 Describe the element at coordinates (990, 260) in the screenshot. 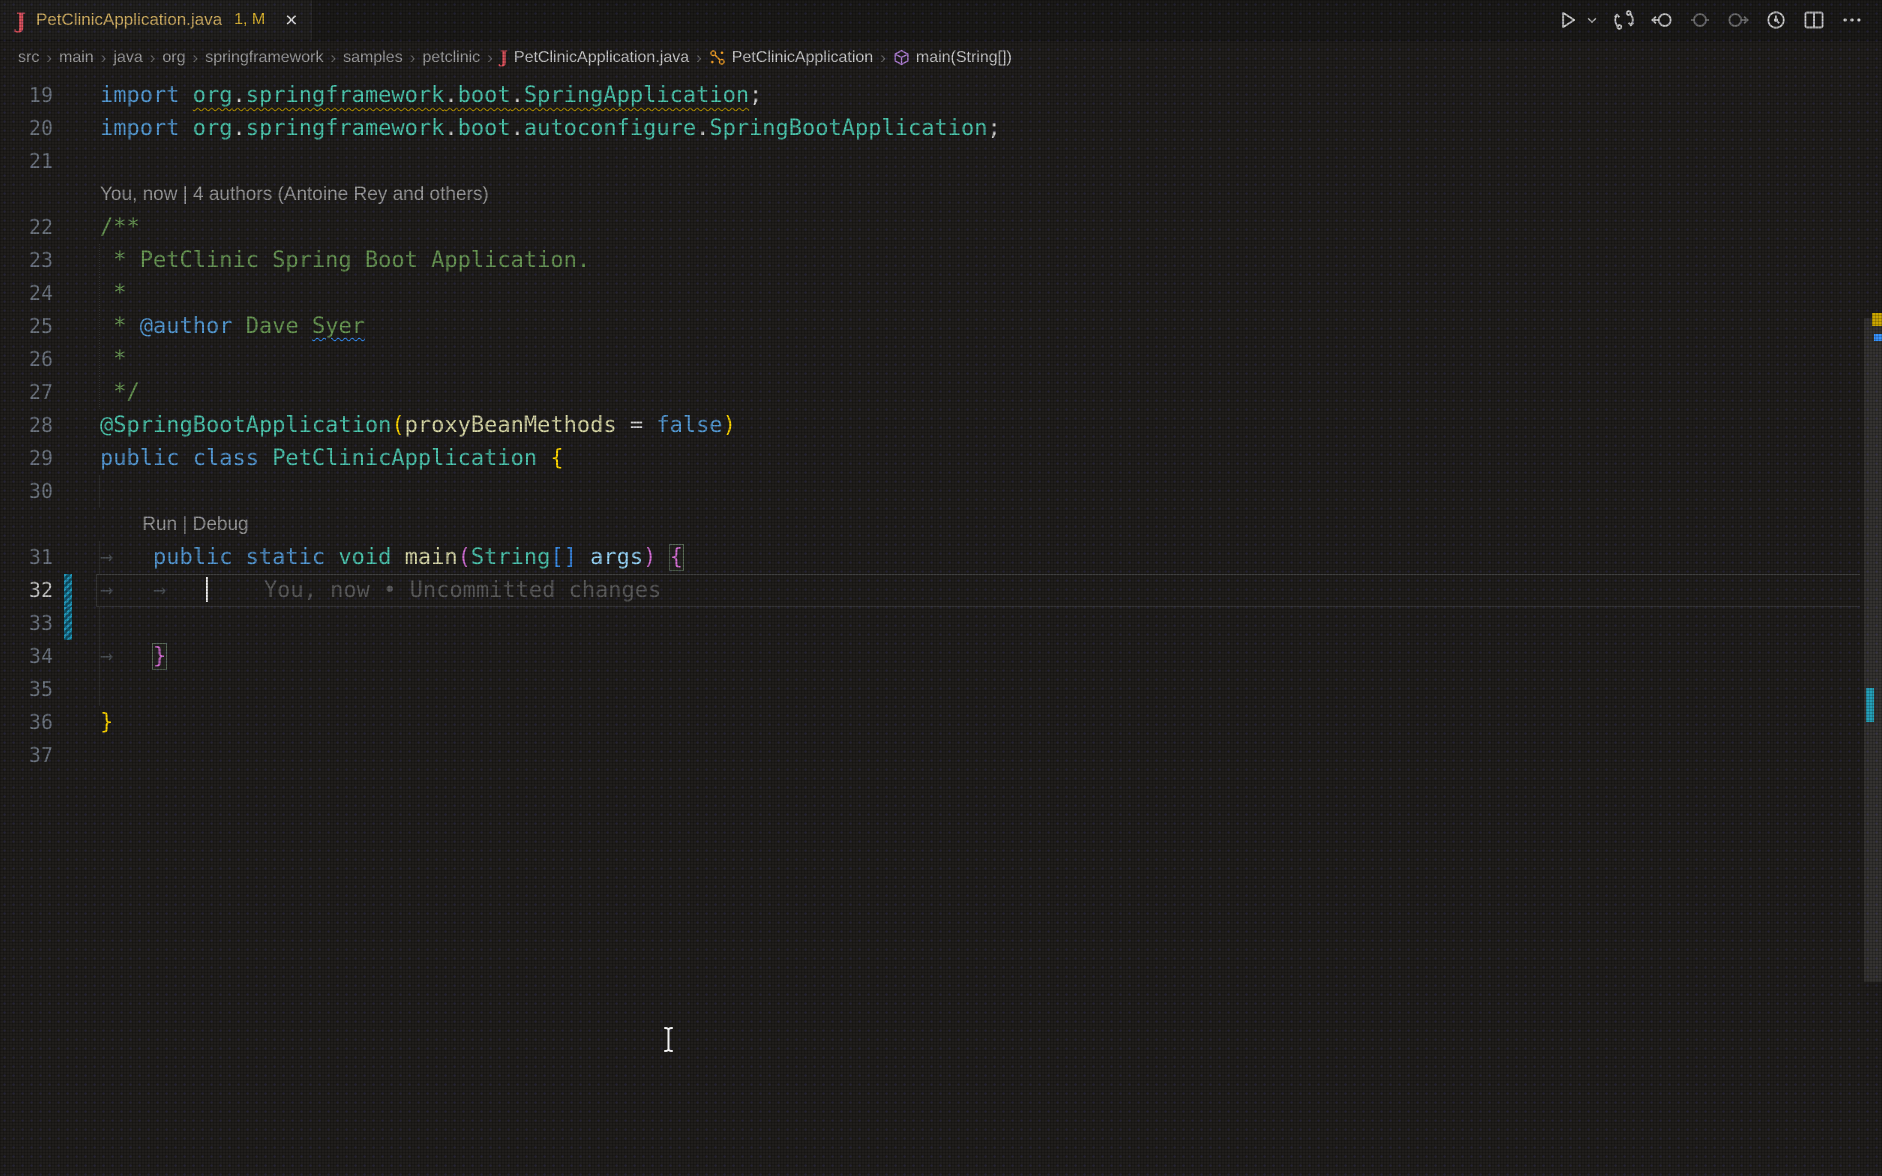

I see `code-text: * PetClinic Spring Boot Application.` at that location.